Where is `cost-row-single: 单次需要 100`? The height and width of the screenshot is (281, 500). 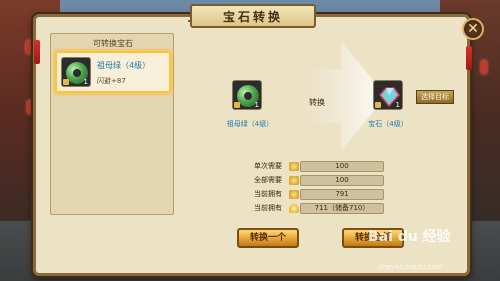 cost-row-single: 单次需要 100 is located at coordinates (319, 166).